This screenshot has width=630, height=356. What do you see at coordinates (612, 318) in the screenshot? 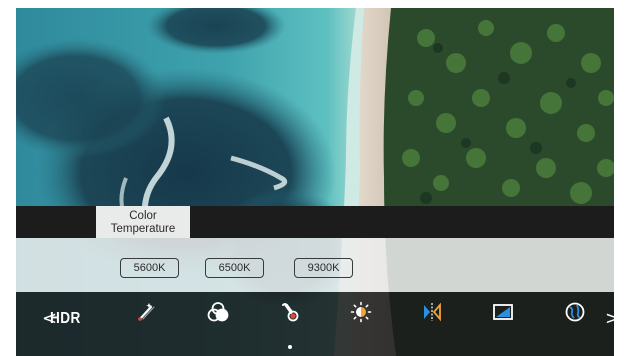
I see `next-arrow-icon: >` at bounding box center [612, 318].